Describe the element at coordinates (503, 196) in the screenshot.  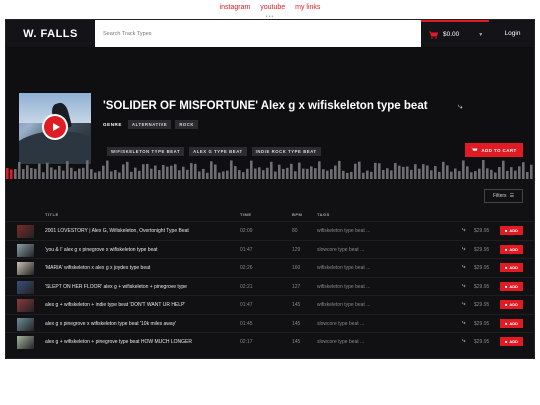
I see `filters-button: Filters ☰` at that location.